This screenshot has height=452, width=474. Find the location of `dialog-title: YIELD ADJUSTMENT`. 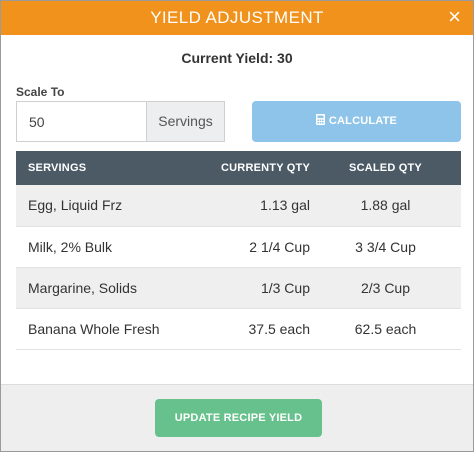

dialog-title: YIELD ADJUSTMENT is located at coordinates (237, 17).